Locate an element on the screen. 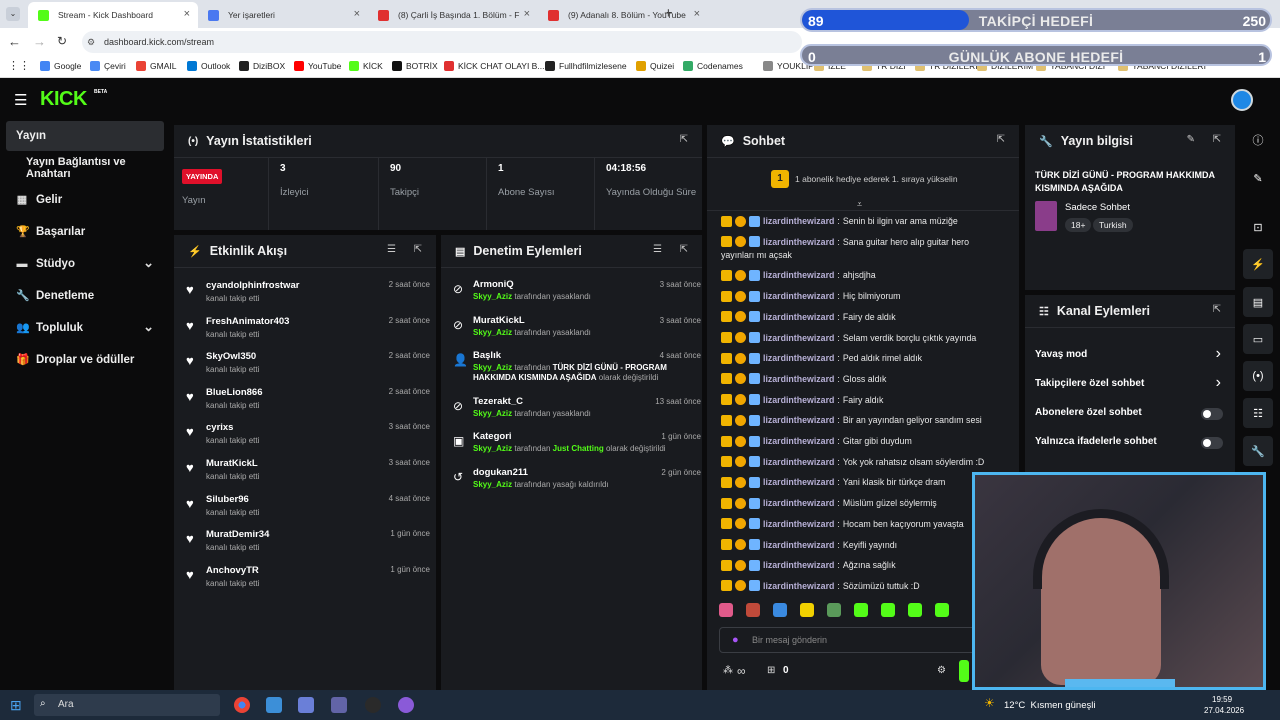  tag-age: 18+ is located at coordinates (1078, 225).